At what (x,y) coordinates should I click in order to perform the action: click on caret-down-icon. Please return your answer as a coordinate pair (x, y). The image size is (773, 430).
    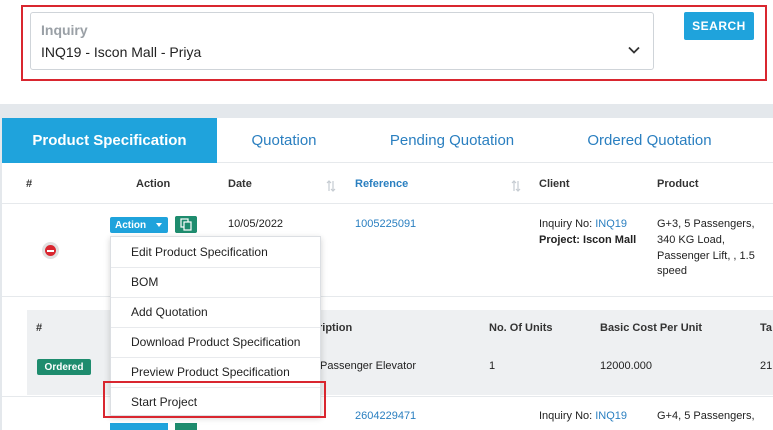
    Looking at the image, I should click on (159, 225).